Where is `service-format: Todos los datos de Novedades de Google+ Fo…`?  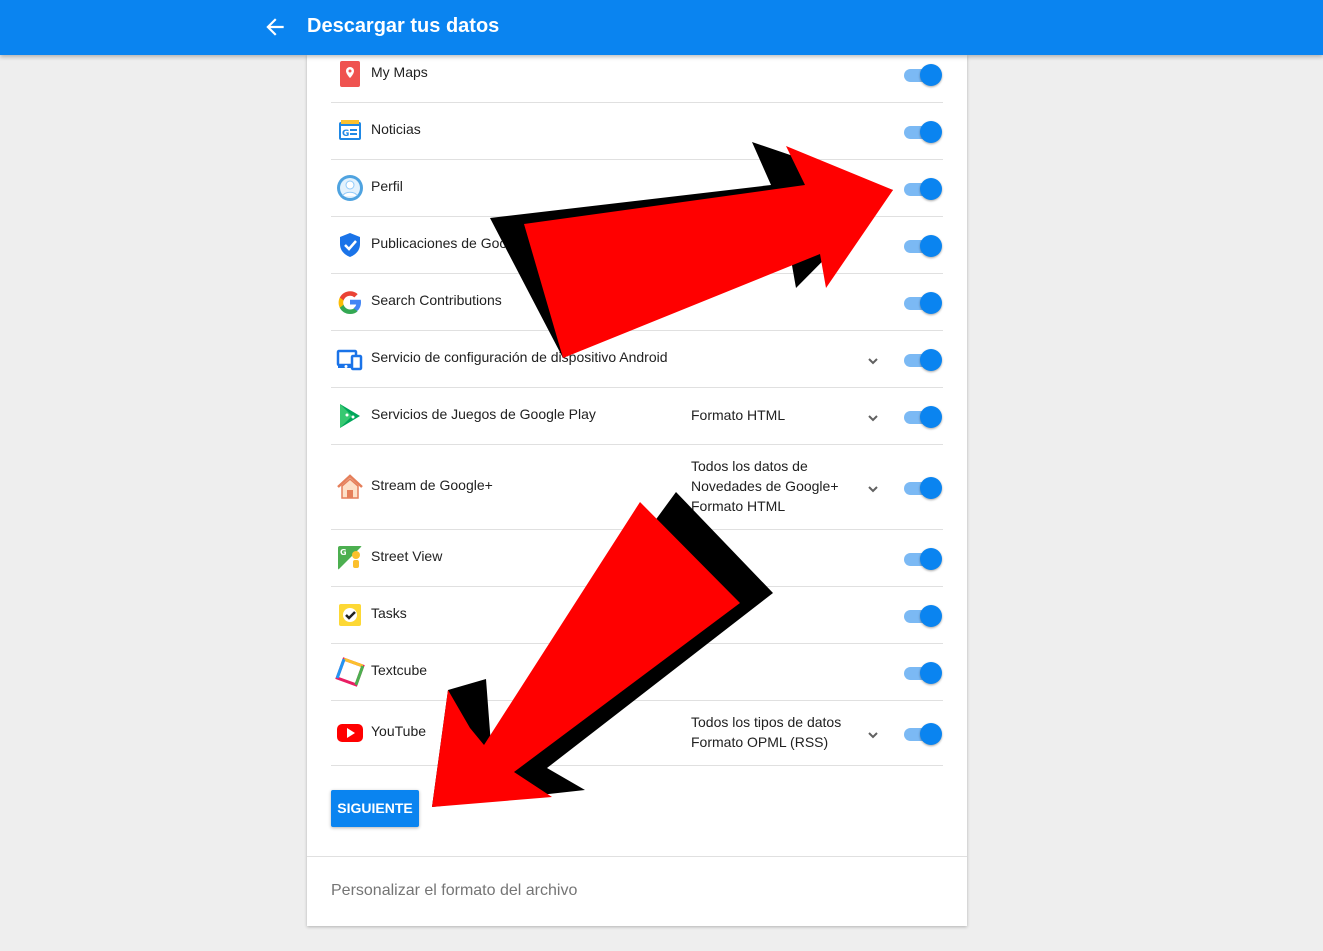
service-format: Todos los datos de Novedades de Google+ Fo… is located at coordinates (765, 485).